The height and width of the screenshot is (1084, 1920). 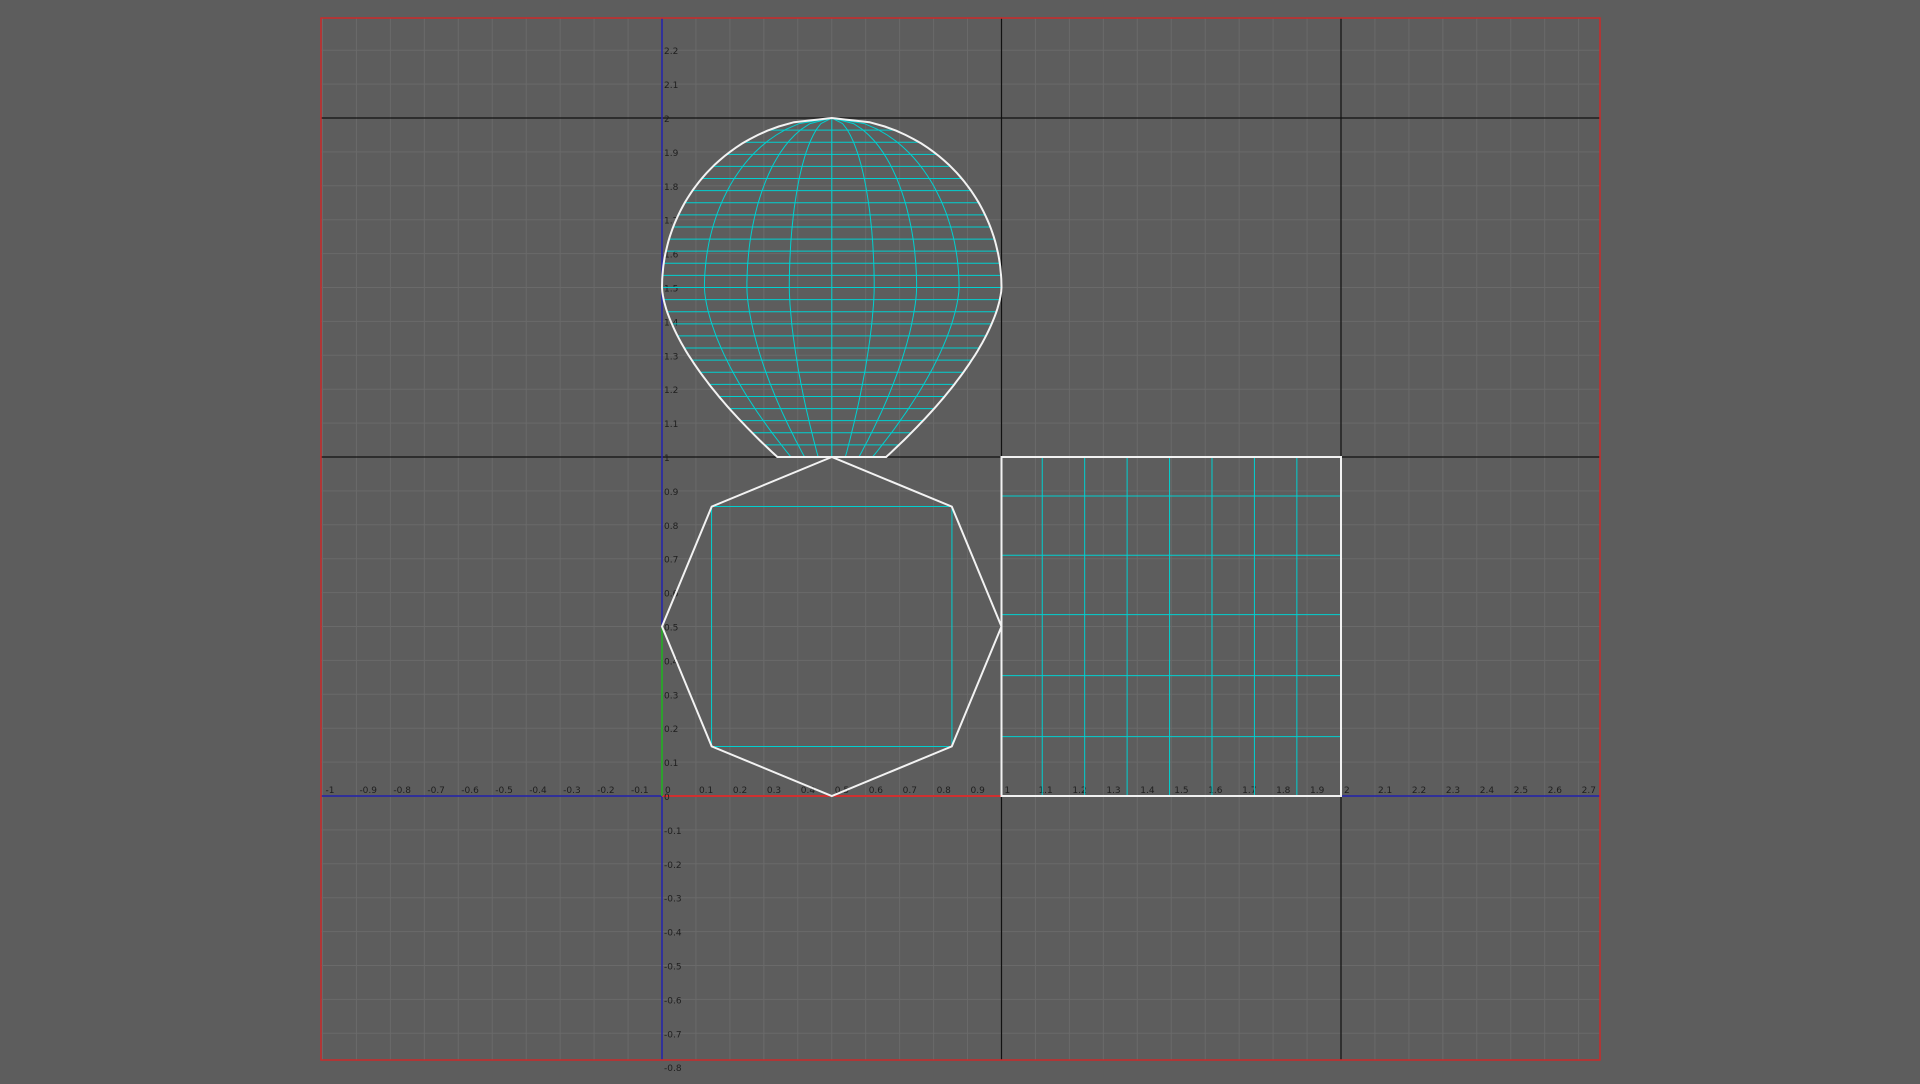 What do you see at coordinates (1147, 791) in the screenshot?
I see `u-tick-label: 1.4` at bounding box center [1147, 791].